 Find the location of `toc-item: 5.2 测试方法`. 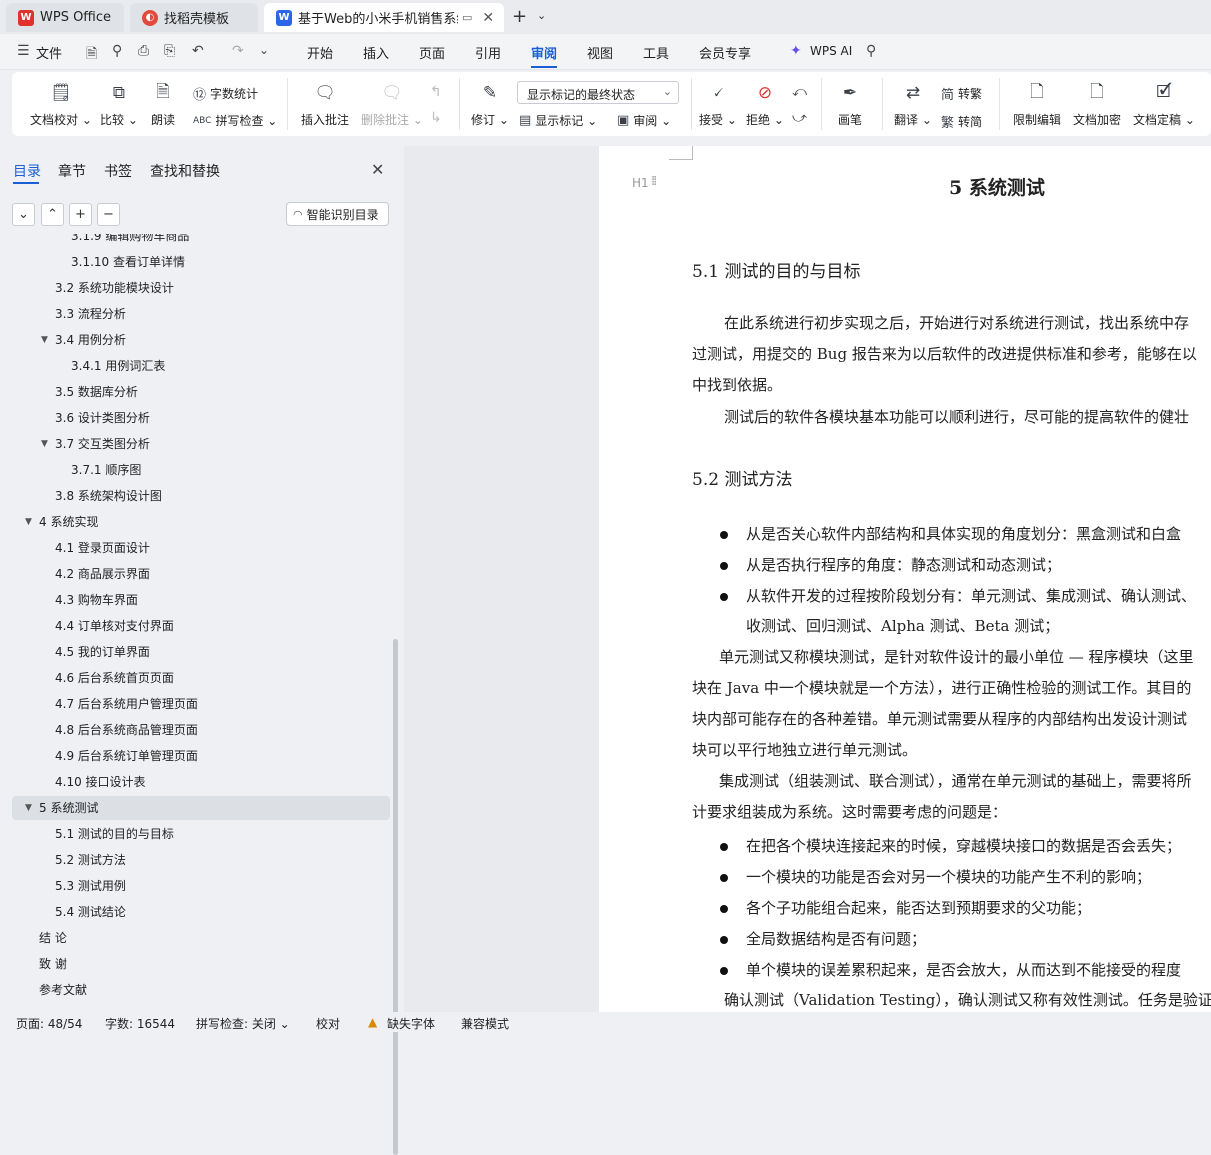

toc-item: 5.2 测试方法 is located at coordinates (201, 860).